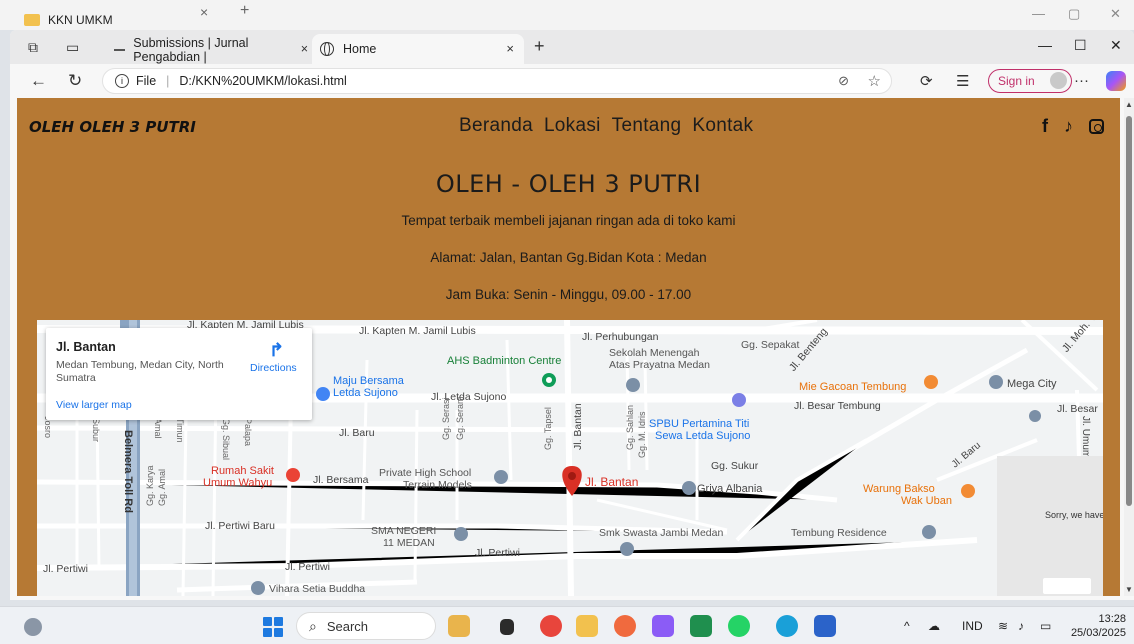 This screenshot has width=1134, height=644. What do you see at coordinates (162, 487) in the screenshot?
I see `map-label-amal-2: Gg. Amal` at bounding box center [162, 487].